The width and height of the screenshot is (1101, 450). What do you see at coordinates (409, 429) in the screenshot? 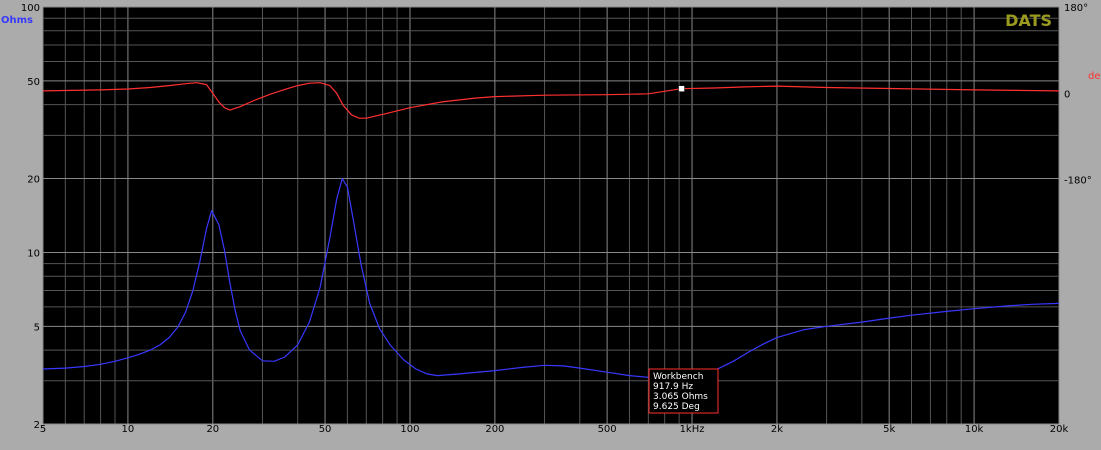
I see `x-tick-label: 100` at bounding box center [409, 429].